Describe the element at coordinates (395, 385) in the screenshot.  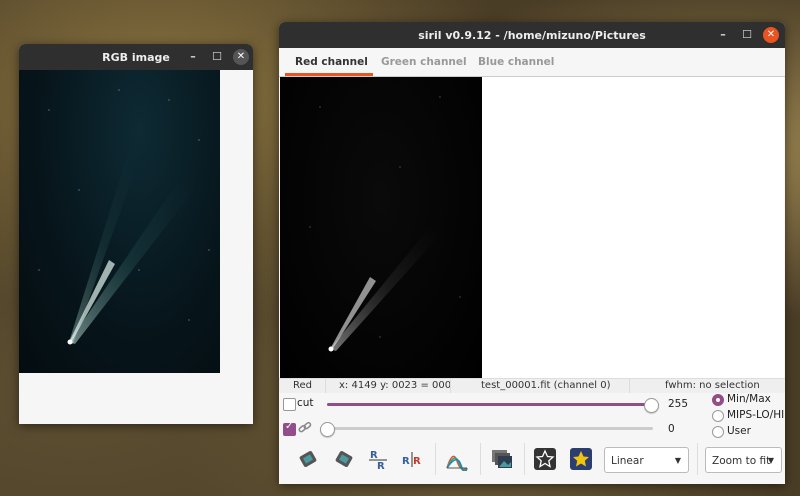
I see `status-coordinates: x: 4149 y: 0023 = 000` at that location.